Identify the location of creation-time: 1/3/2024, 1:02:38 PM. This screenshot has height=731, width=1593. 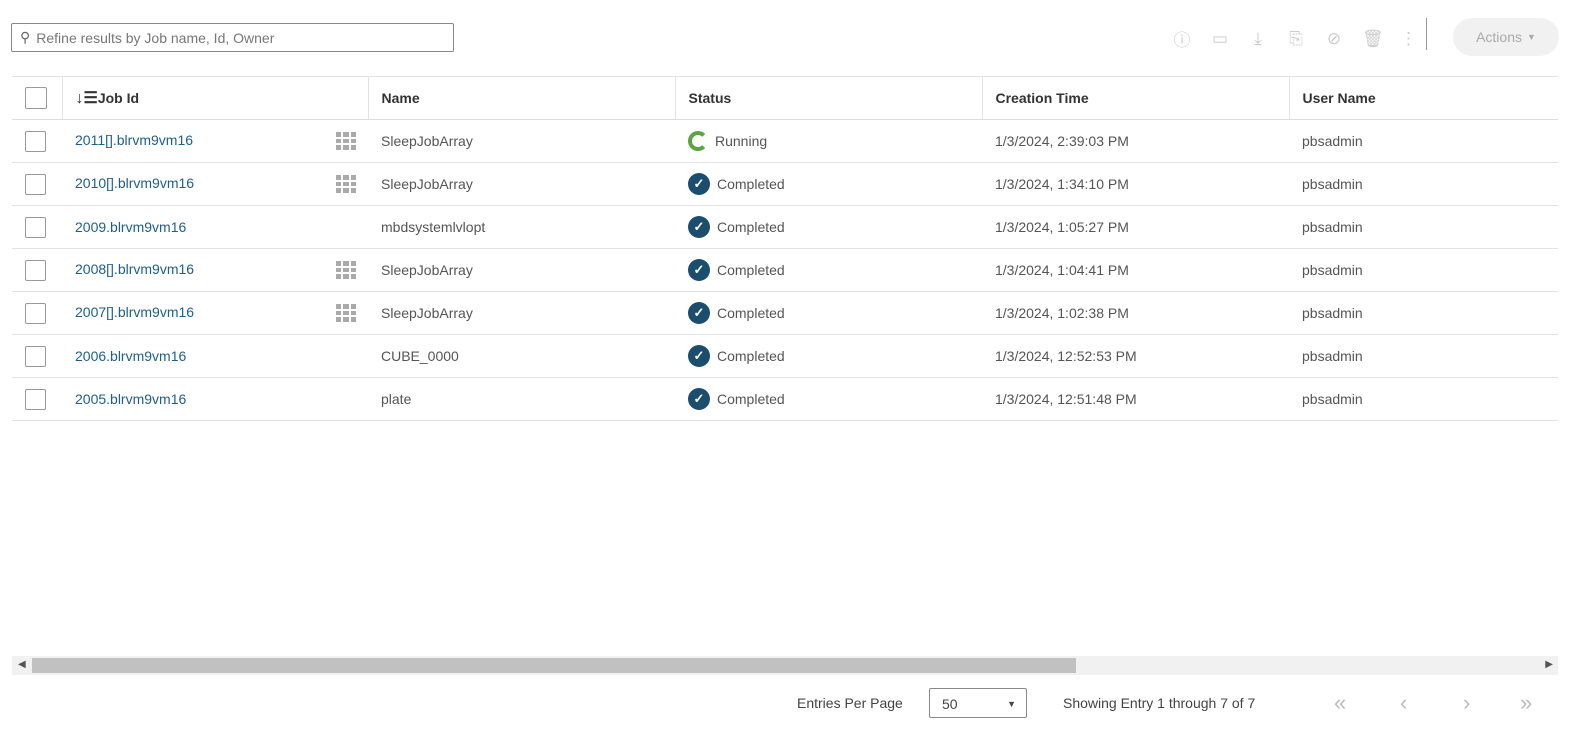
(1135, 313).